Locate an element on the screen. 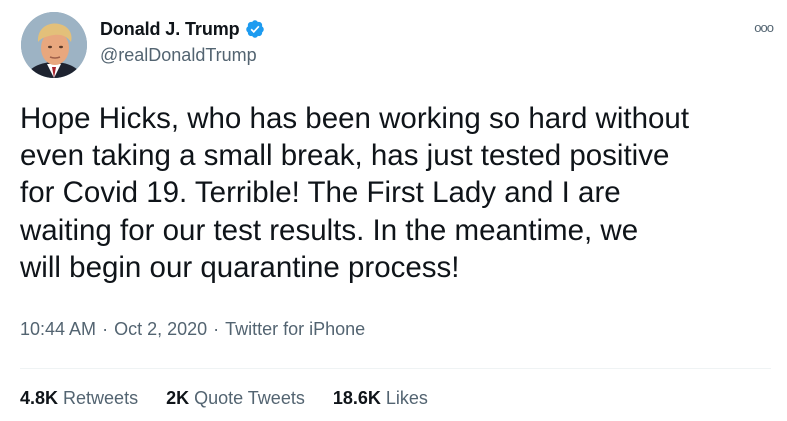 This screenshot has height=421, width=787. likes-stat: 18.6K Likes is located at coordinates (380, 398).